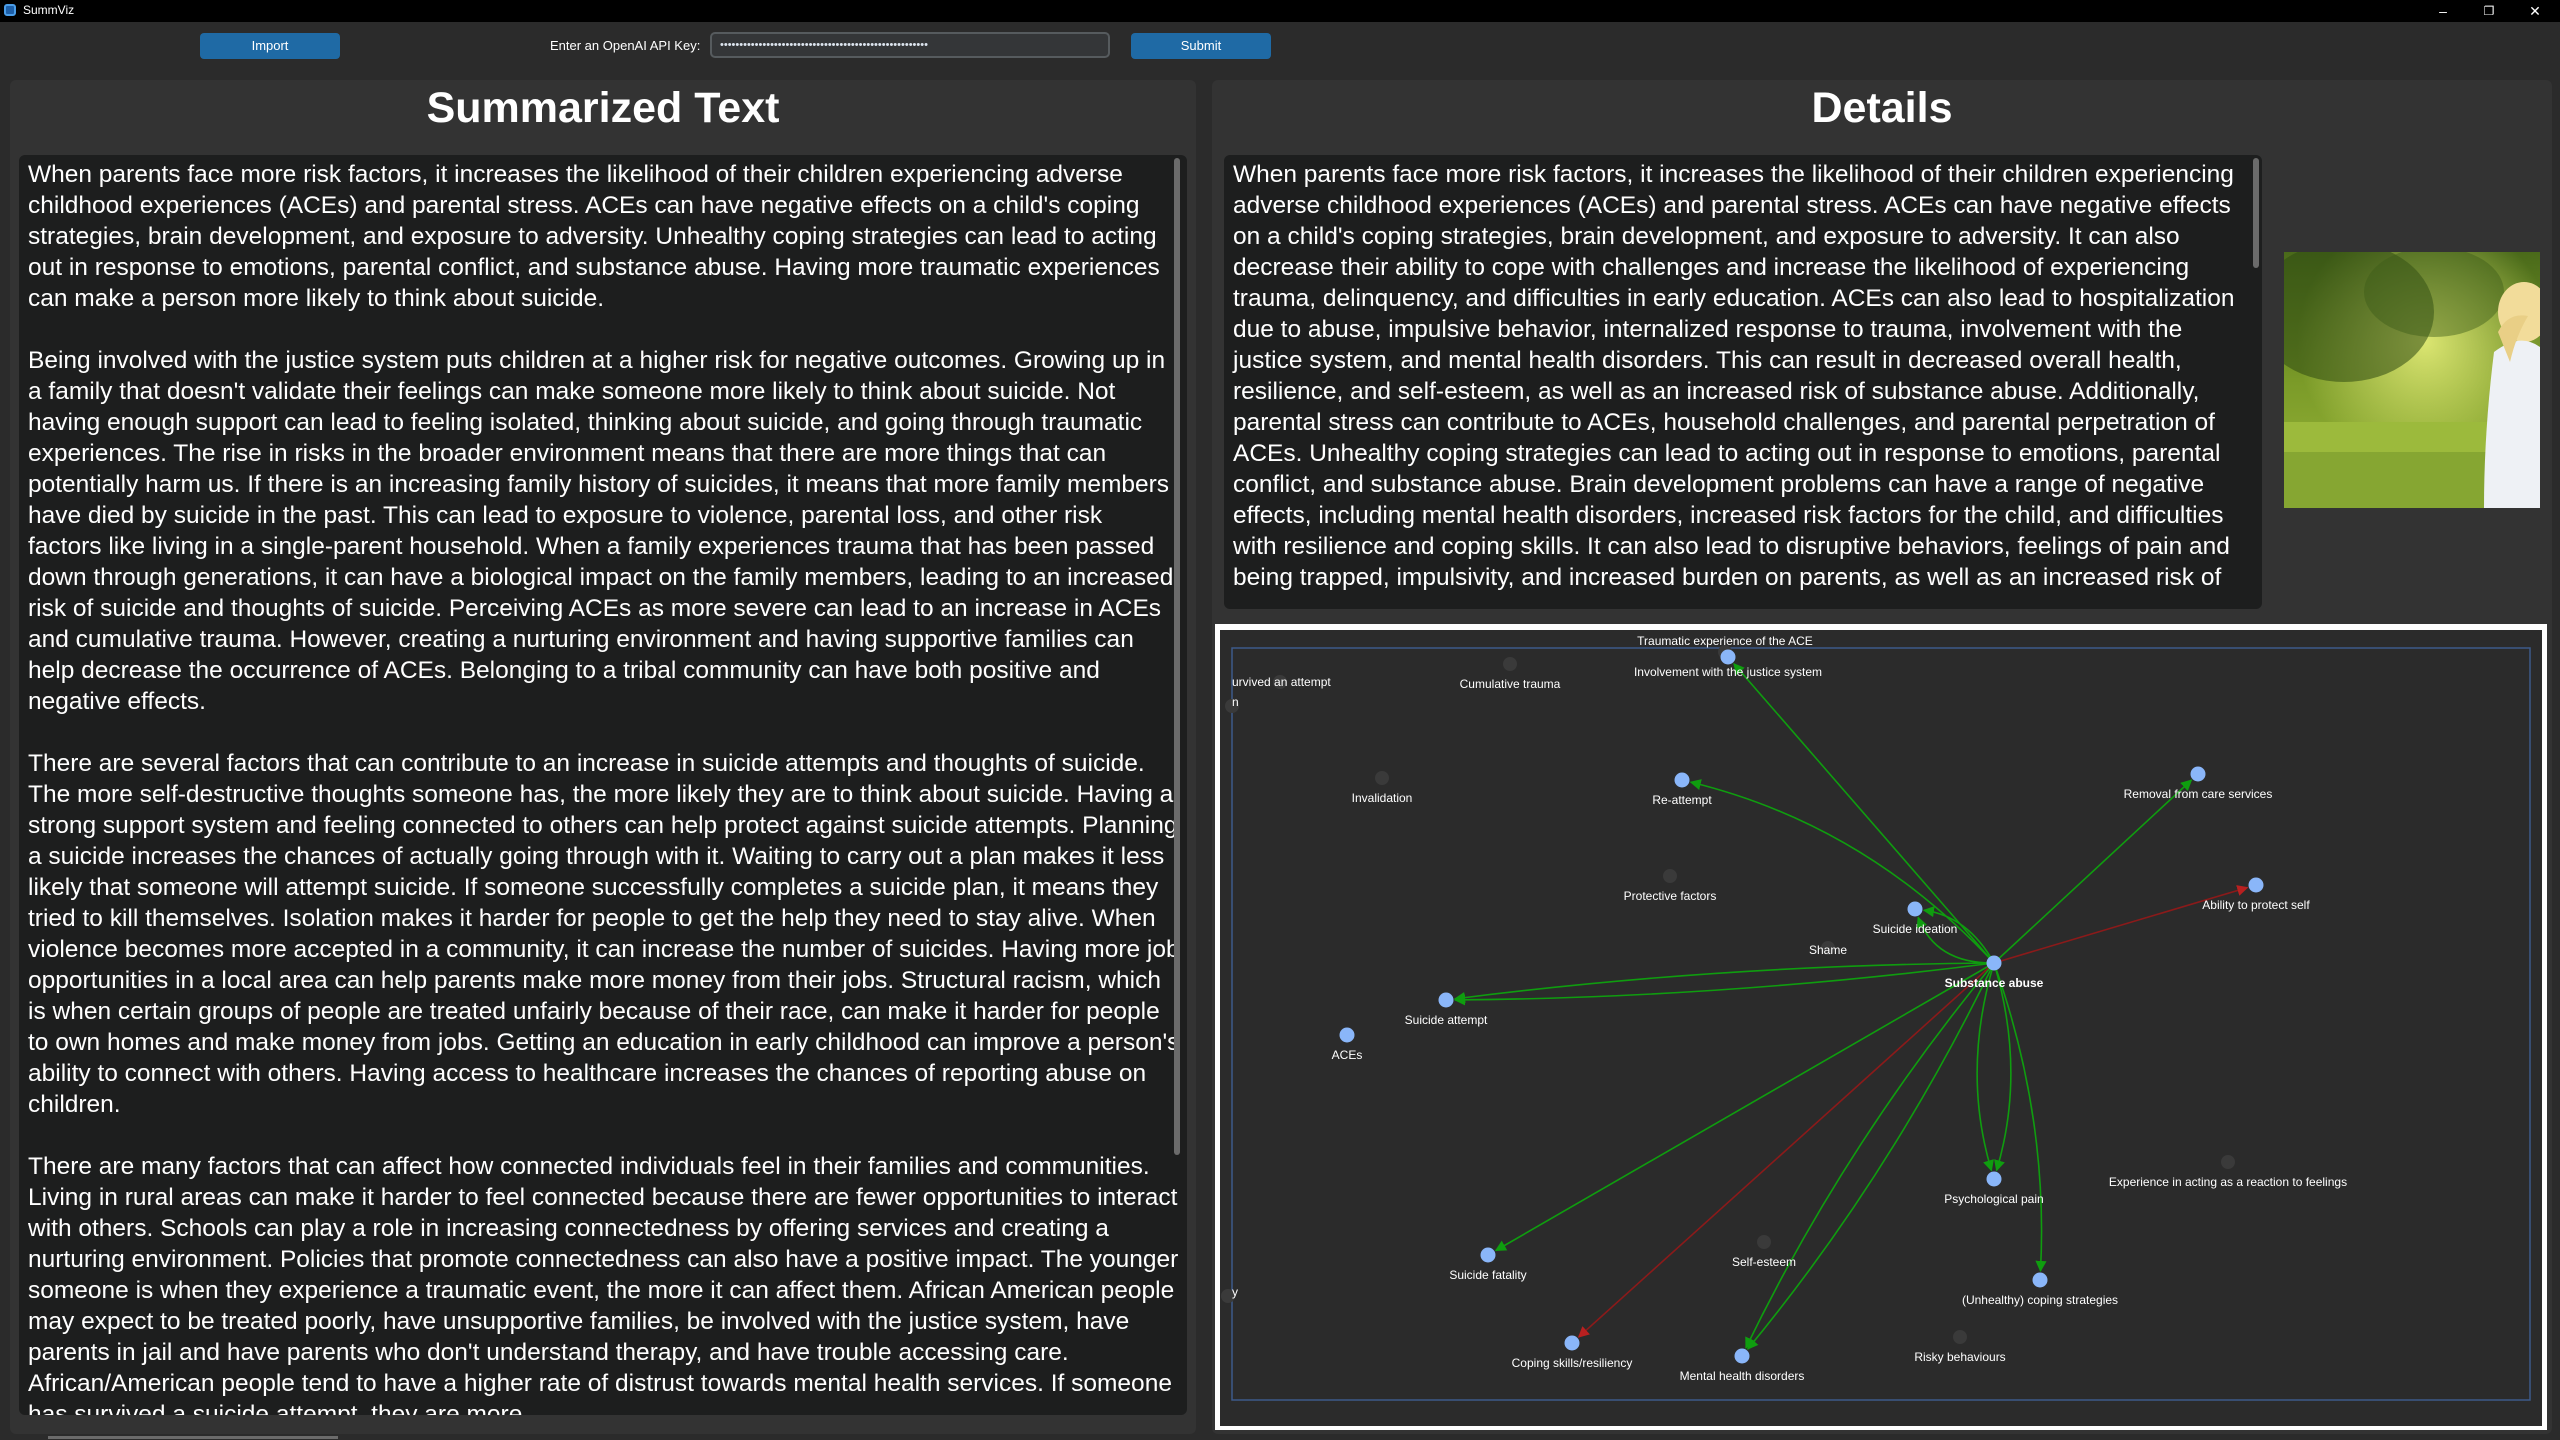  I want to click on graph-node-label: Suicide ideation, so click(1915, 929).